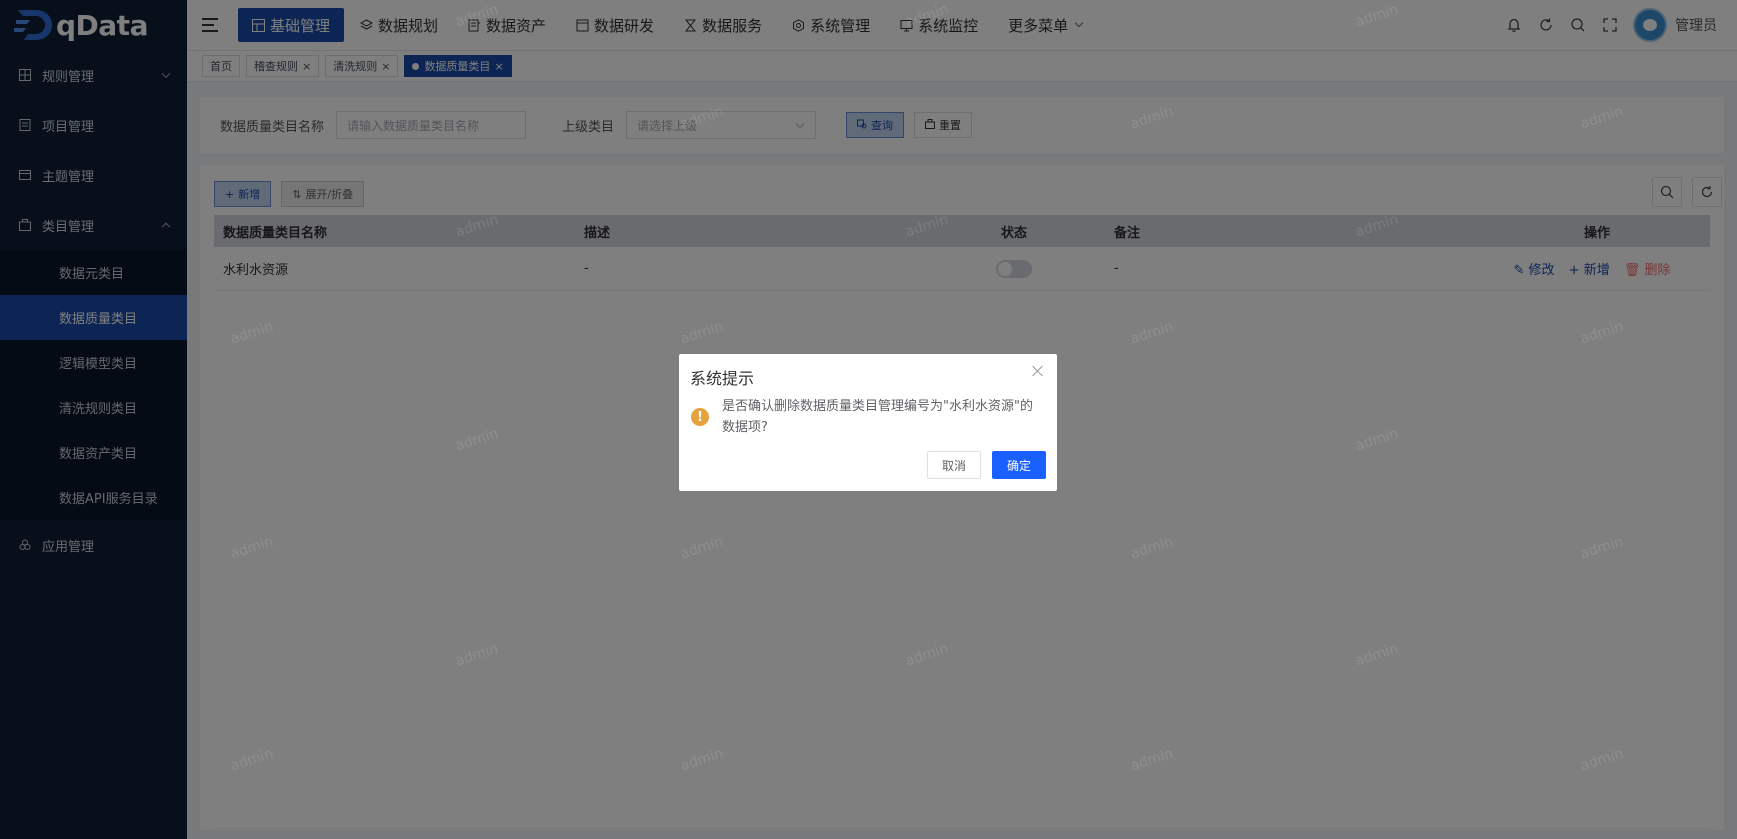 Image resolution: width=1737 pixels, height=839 pixels. What do you see at coordinates (1038, 371) in the screenshot?
I see `close-icon` at bounding box center [1038, 371].